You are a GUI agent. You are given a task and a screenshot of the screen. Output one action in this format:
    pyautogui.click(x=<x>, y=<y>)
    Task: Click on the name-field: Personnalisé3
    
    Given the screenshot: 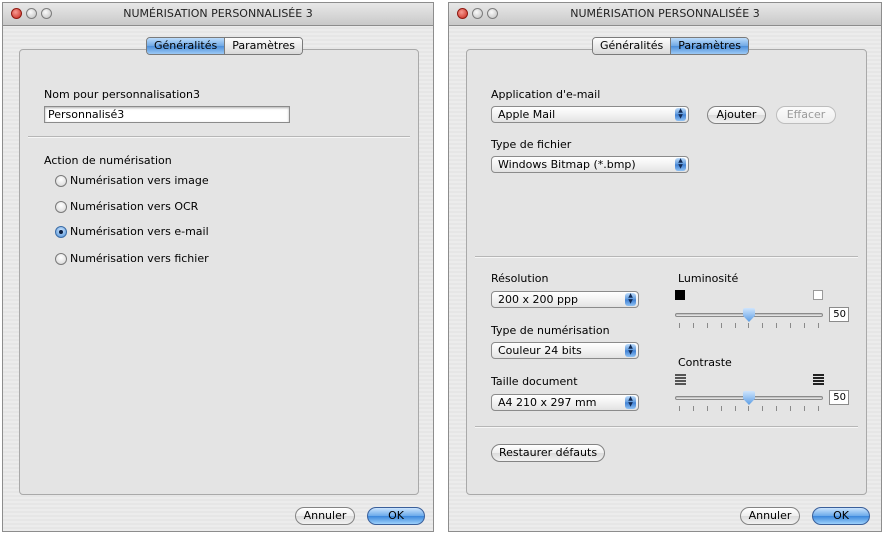 What is the action you would take?
    pyautogui.click(x=167, y=114)
    